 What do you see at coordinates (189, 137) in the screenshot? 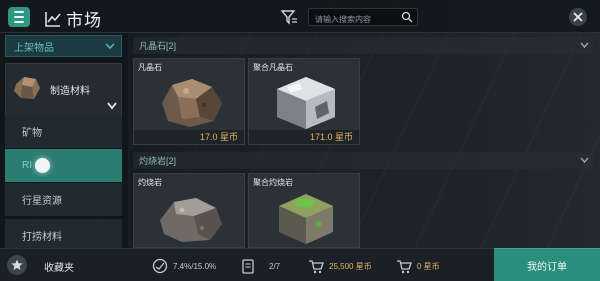
I see `item-price: 17.0 星币` at bounding box center [189, 137].